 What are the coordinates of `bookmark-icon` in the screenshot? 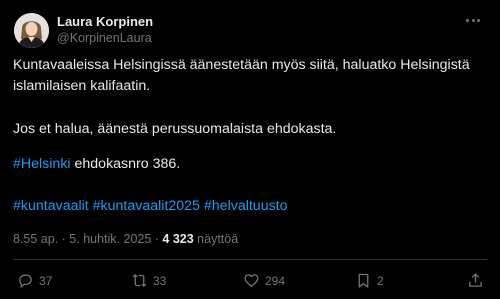 It's located at (363, 280).